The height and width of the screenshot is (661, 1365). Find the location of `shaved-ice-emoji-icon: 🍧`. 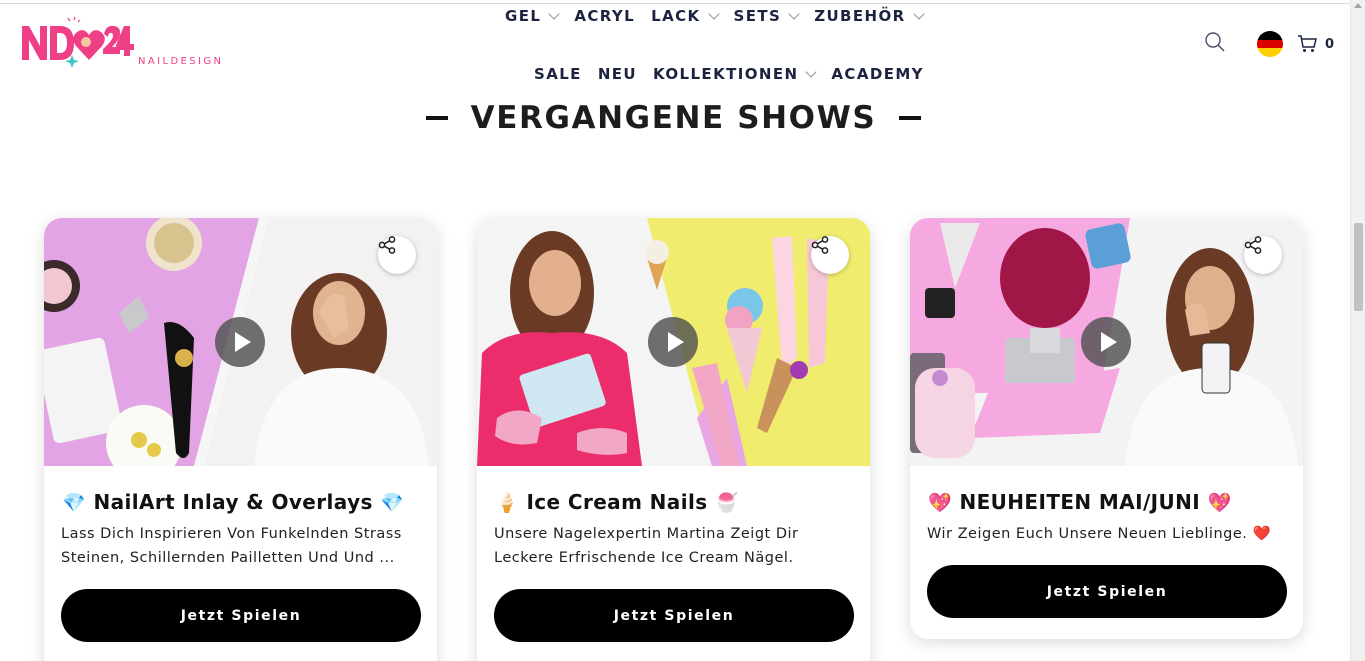

shaved-ice-emoji-icon: 🍧 is located at coordinates (726, 502).